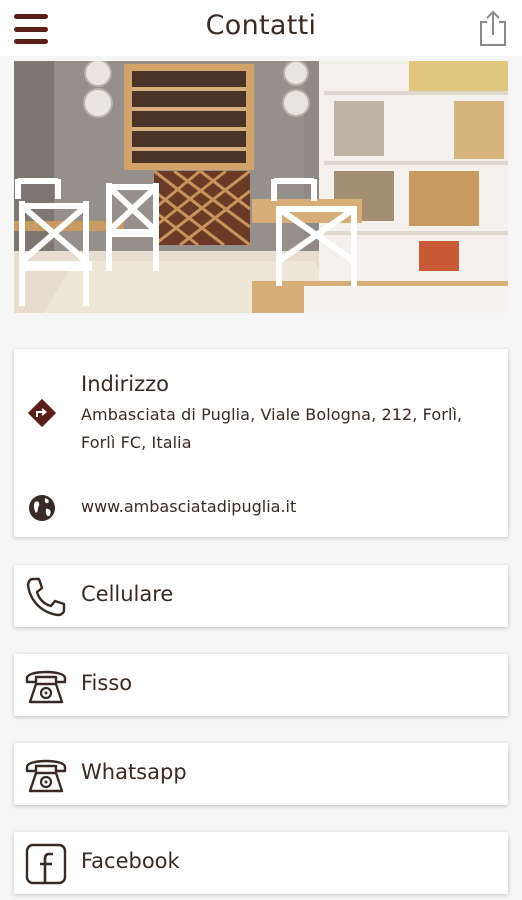  What do you see at coordinates (136, 442) in the screenshot?
I see `address-line-2: Forlì FC, Italia` at bounding box center [136, 442].